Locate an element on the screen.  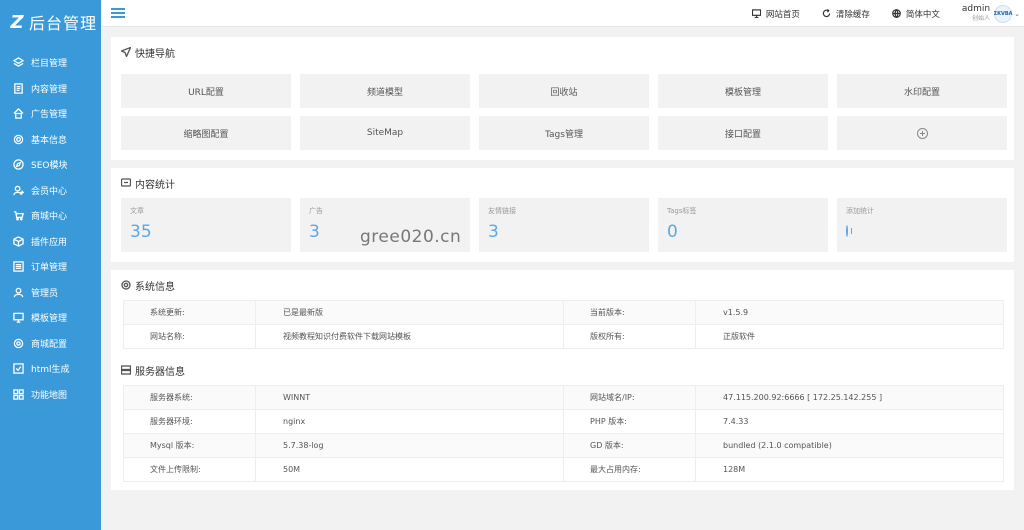
sidebar-item-plugins: 插件应用 is located at coordinates (50, 242).